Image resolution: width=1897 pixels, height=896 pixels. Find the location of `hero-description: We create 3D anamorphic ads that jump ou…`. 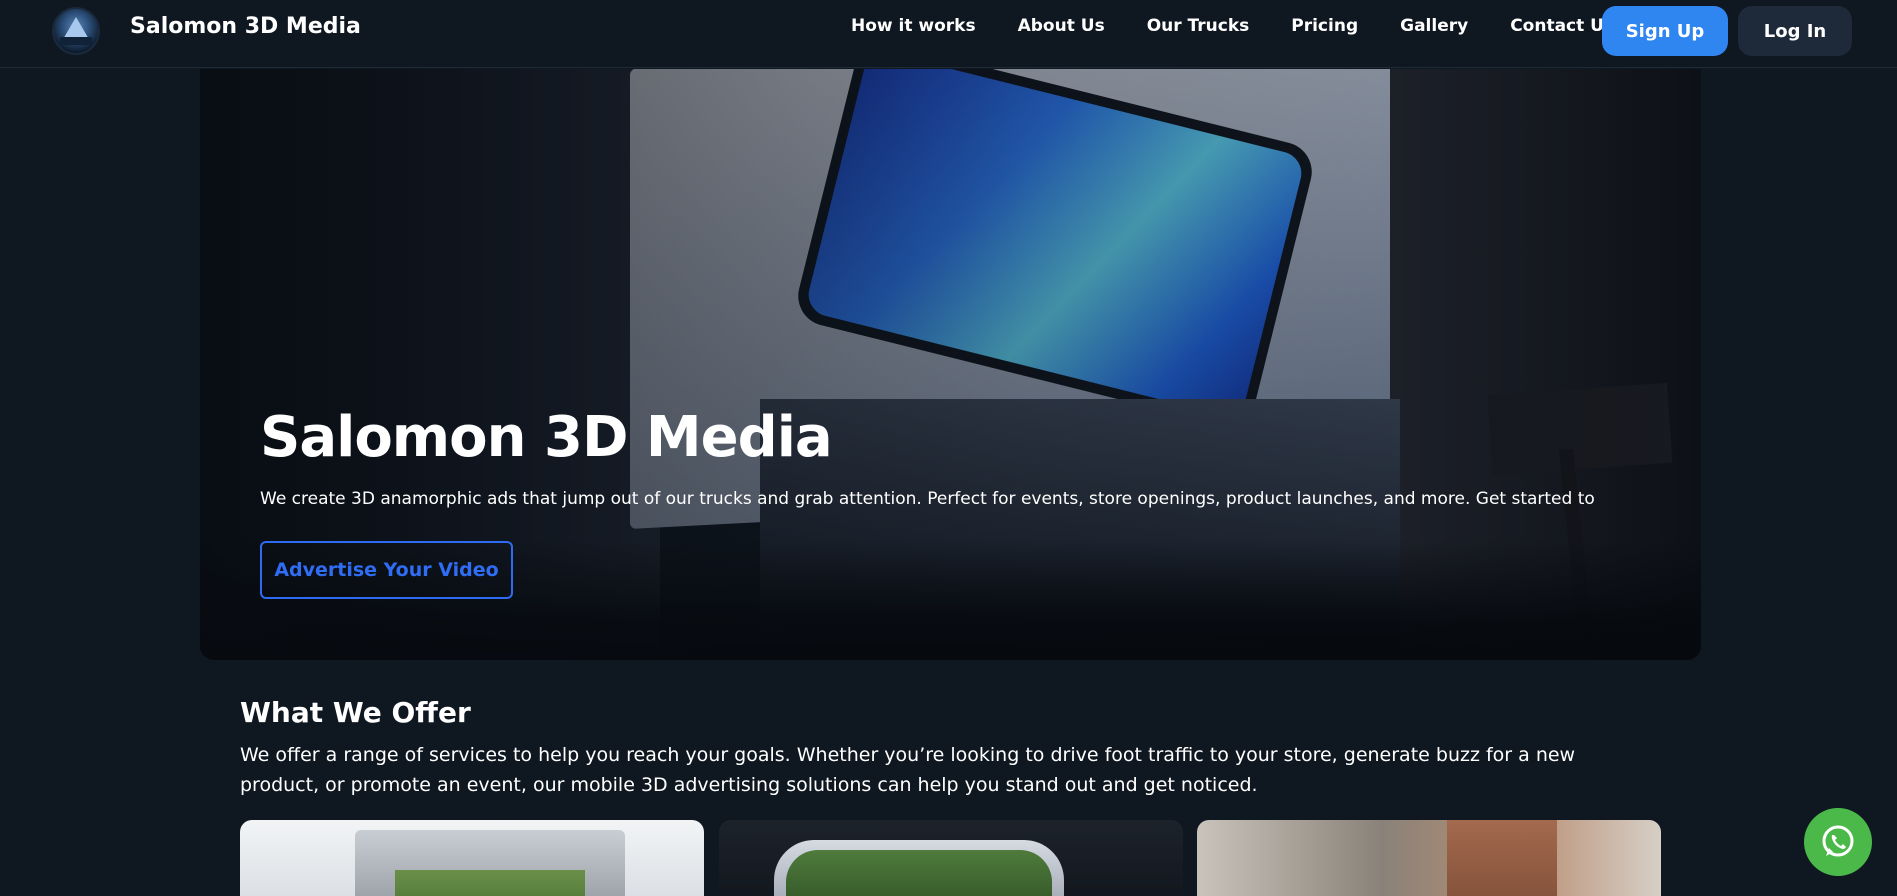

hero-description: We create 3D anamorphic ads that jump ou… is located at coordinates (927, 499).